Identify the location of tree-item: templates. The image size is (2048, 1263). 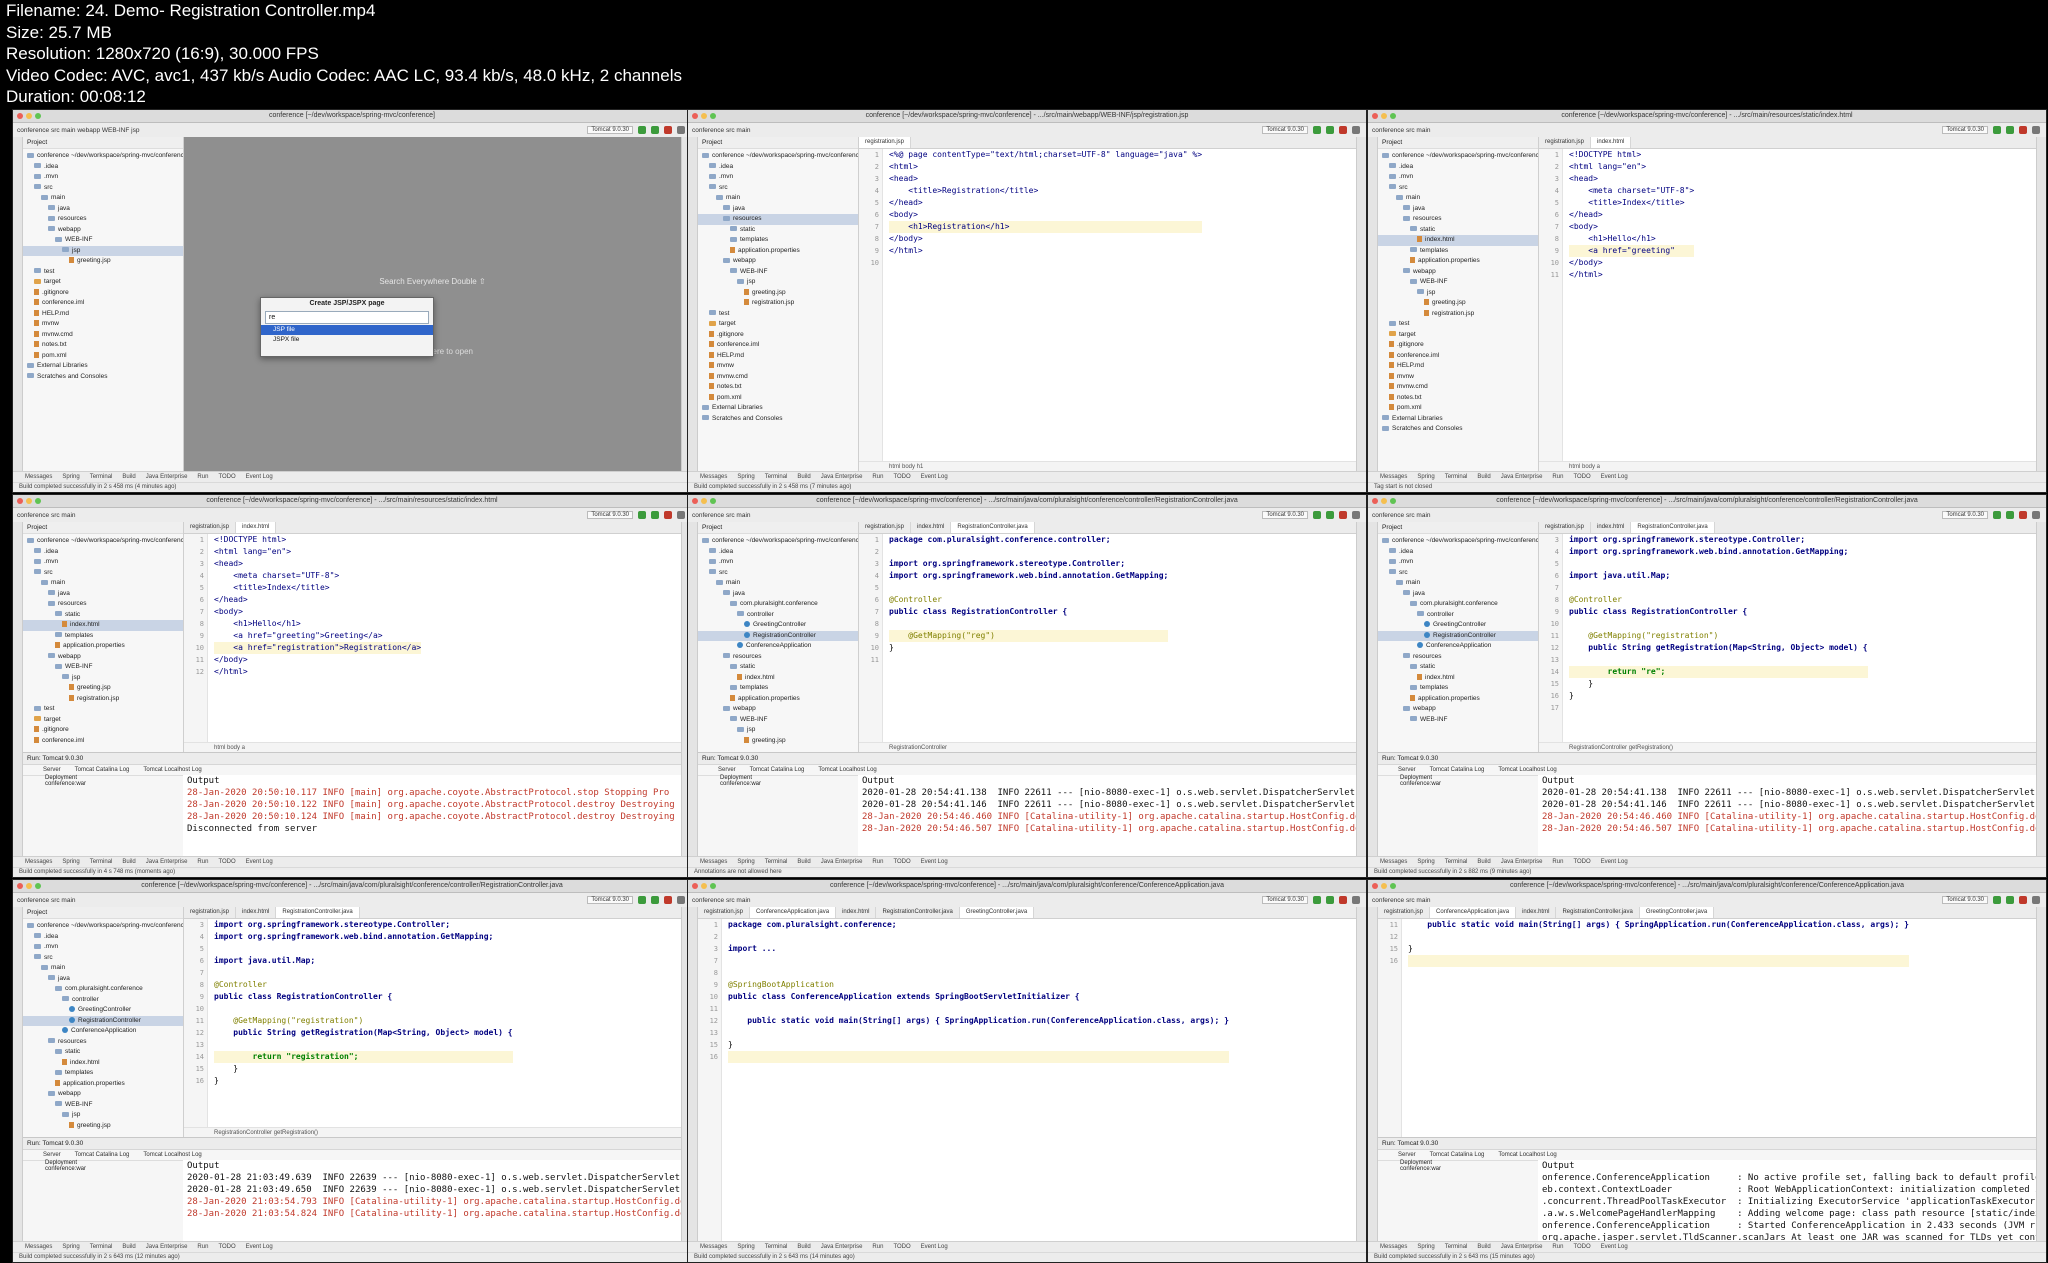
(778, 688).